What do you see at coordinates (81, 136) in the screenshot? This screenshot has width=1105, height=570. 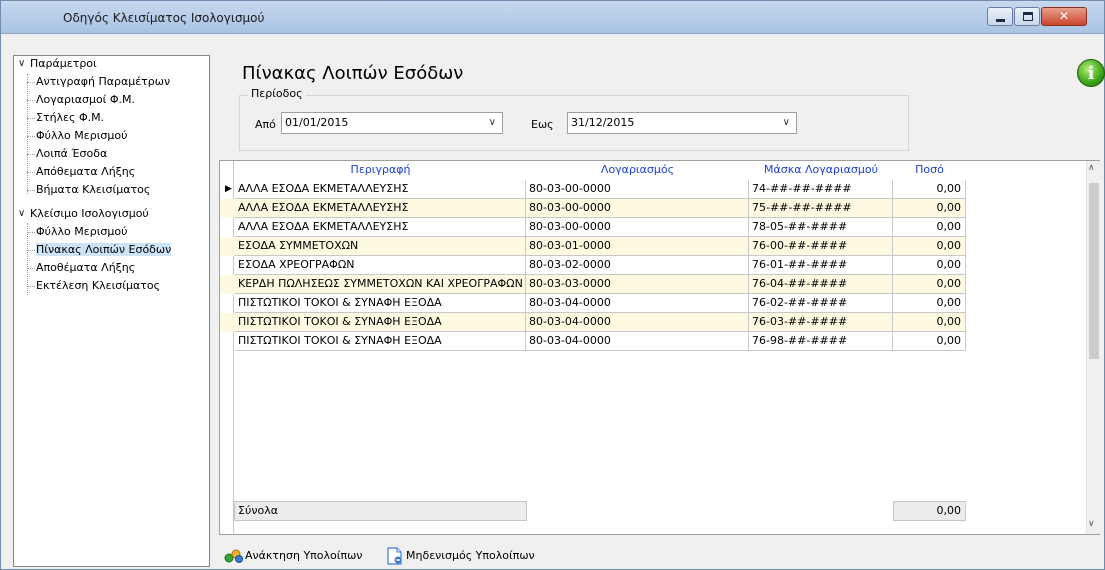 I see `tree-item-distribution-sheet: Φύλλο Μερισμού` at bounding box center [81, 136].